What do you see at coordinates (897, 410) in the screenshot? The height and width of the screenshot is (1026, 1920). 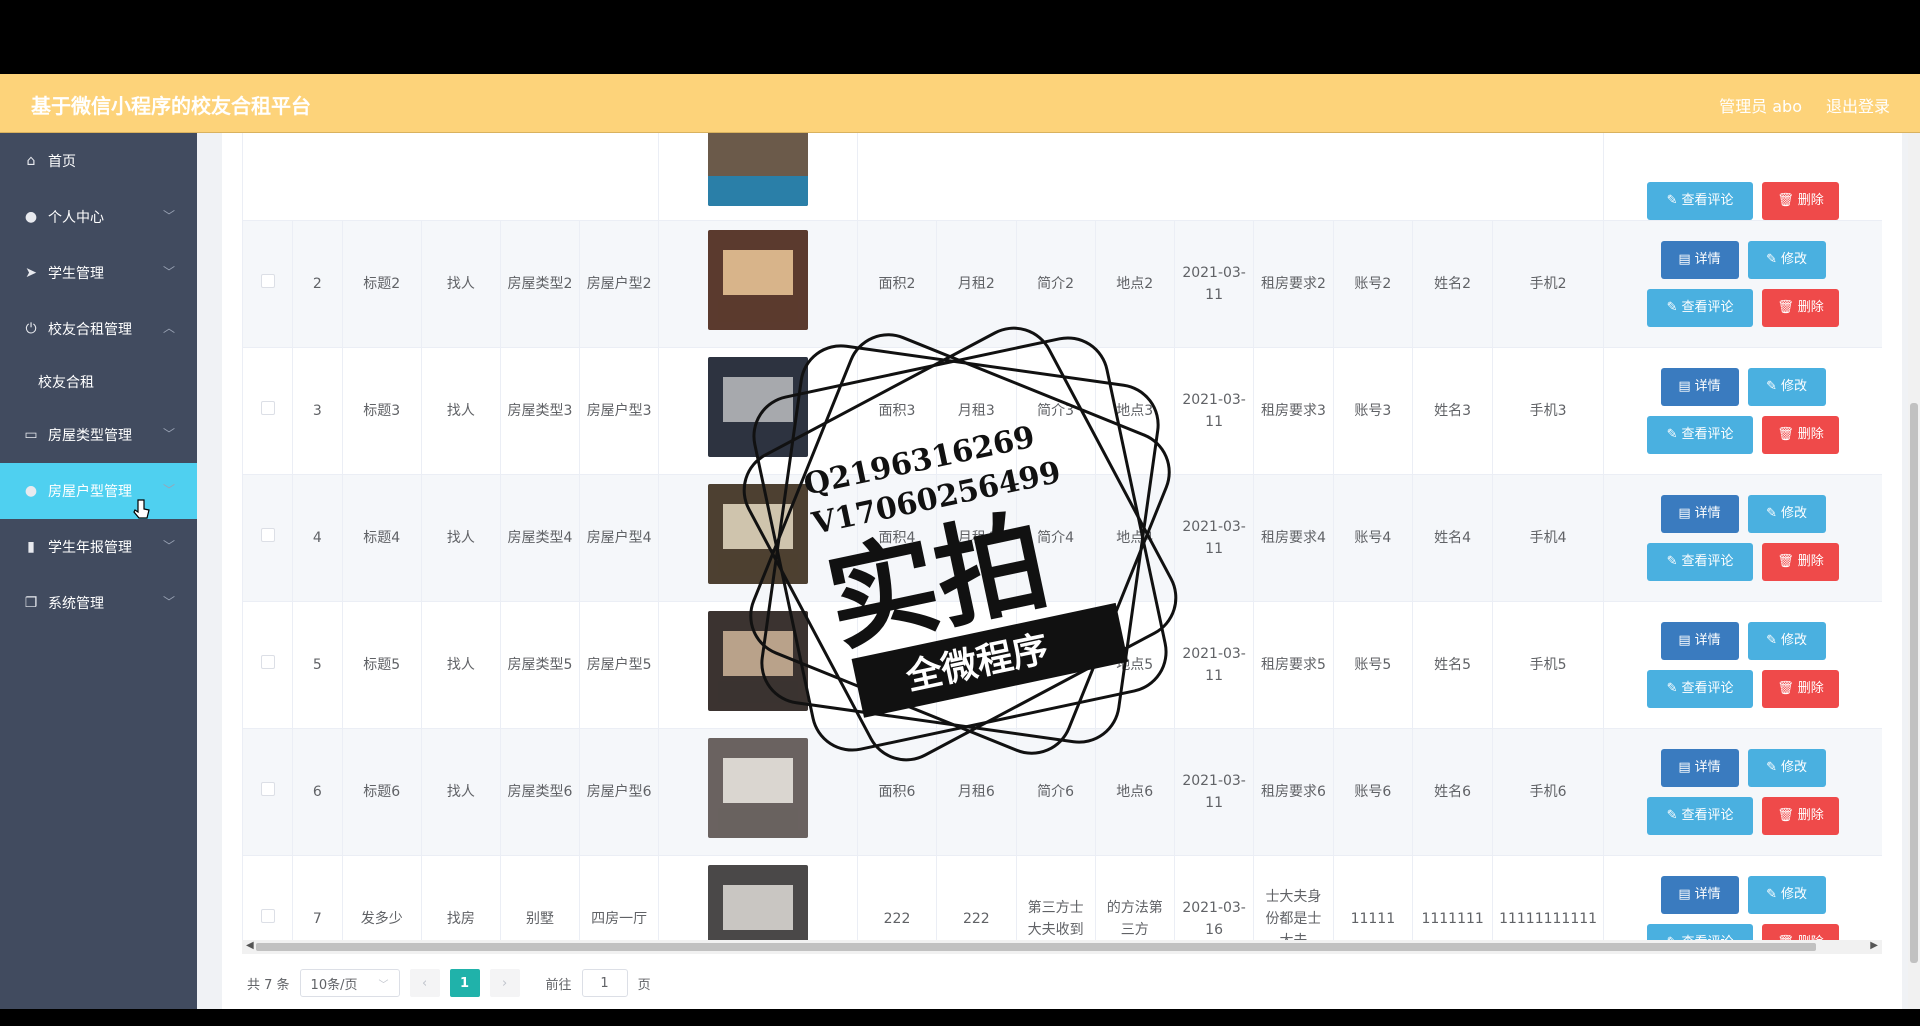 I see `cell-area: 面积3` at bounding box center [897, 410].